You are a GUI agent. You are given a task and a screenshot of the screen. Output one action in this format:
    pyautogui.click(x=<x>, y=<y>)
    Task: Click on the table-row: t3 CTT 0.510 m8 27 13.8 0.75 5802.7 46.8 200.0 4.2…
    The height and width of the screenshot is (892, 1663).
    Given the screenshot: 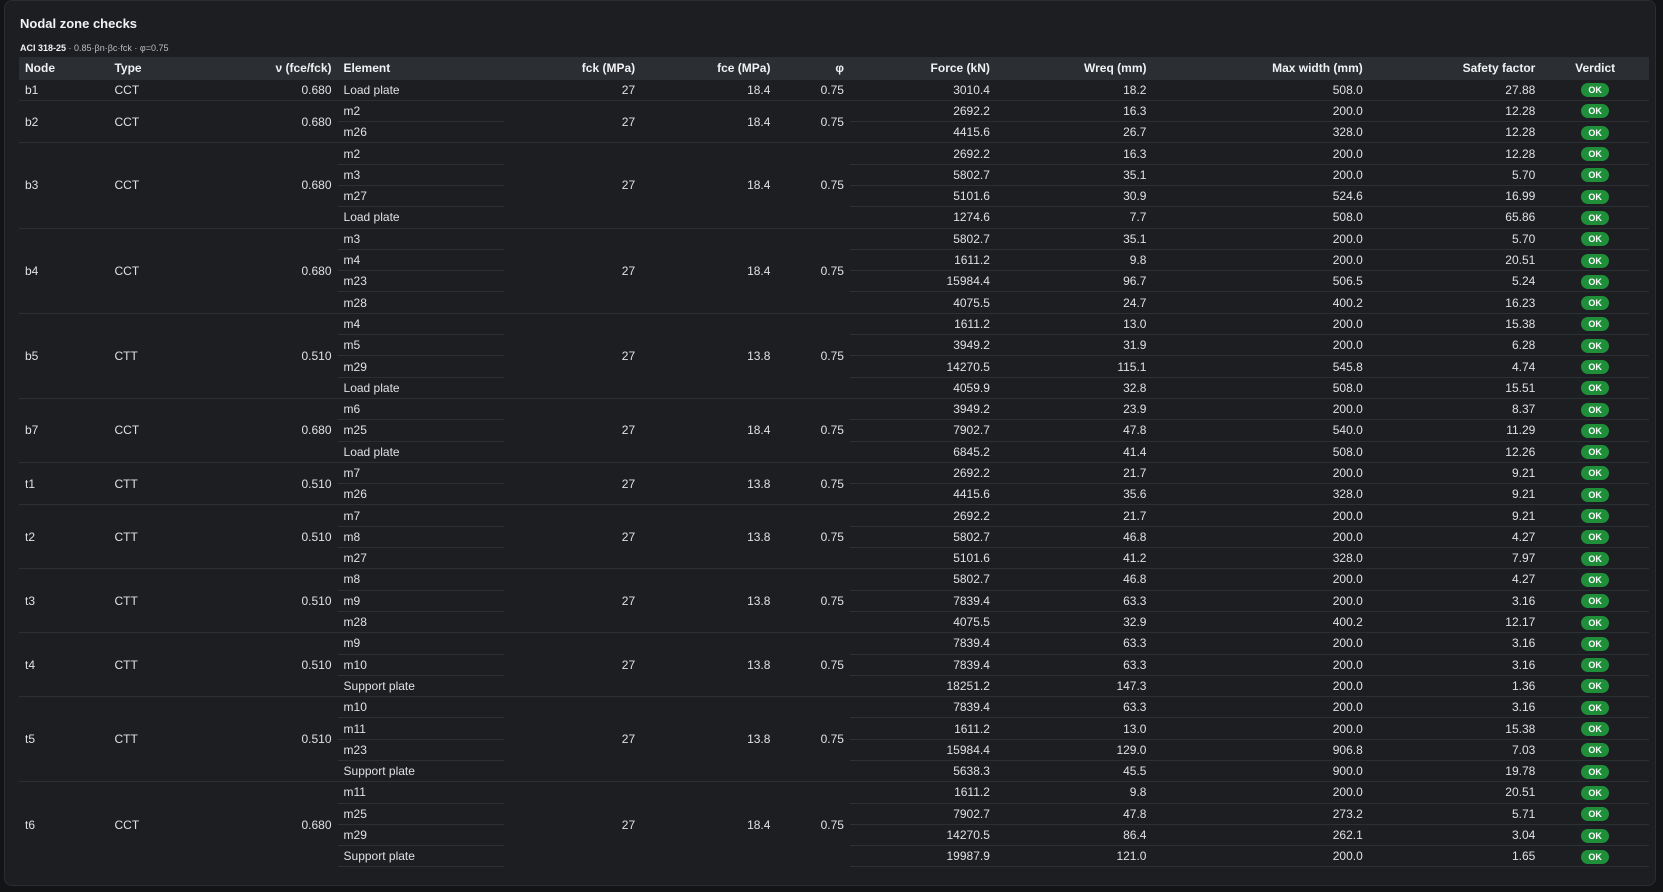 What is the action you would take?
    pyautogui.click(x=834, y=600)
    